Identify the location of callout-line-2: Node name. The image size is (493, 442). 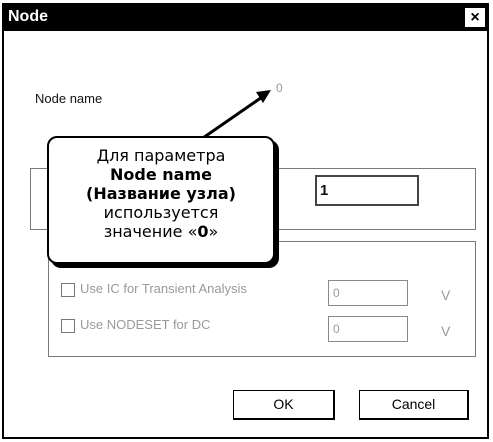
(161, 174).